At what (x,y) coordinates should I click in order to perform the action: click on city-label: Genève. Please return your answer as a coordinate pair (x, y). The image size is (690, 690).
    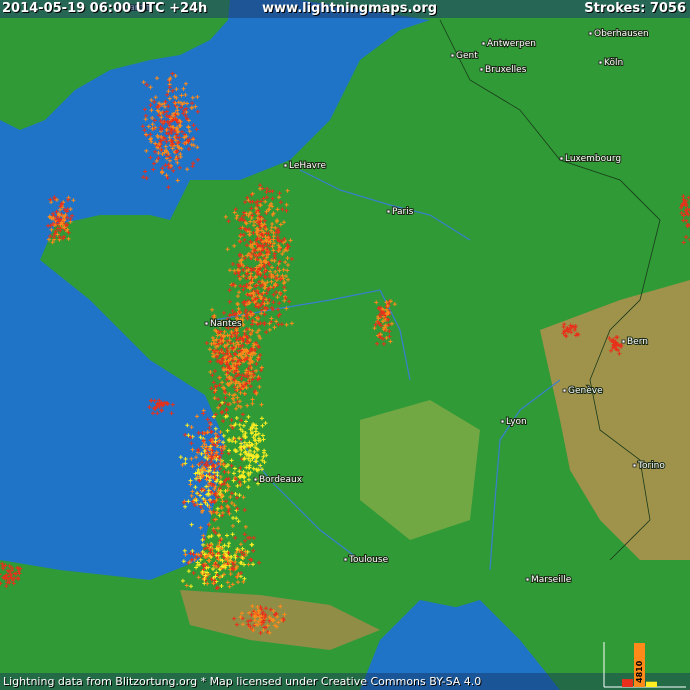
    Looking at the image, I should click on (585, 390).